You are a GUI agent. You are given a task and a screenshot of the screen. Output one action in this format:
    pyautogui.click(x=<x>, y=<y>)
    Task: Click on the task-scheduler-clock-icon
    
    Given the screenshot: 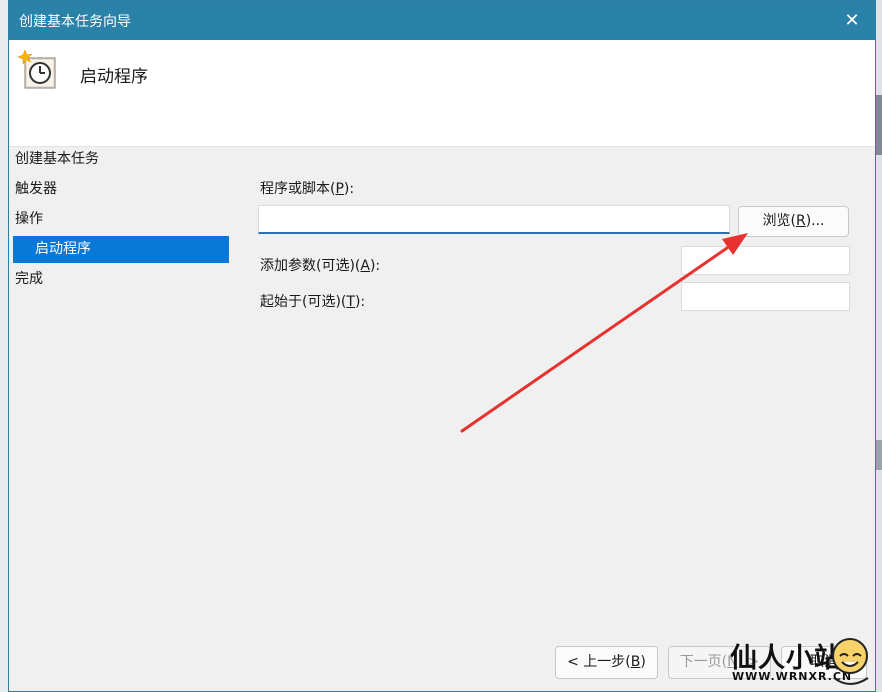 What is the action you would take?
    pyautogui.click(x=36, y=69)
    